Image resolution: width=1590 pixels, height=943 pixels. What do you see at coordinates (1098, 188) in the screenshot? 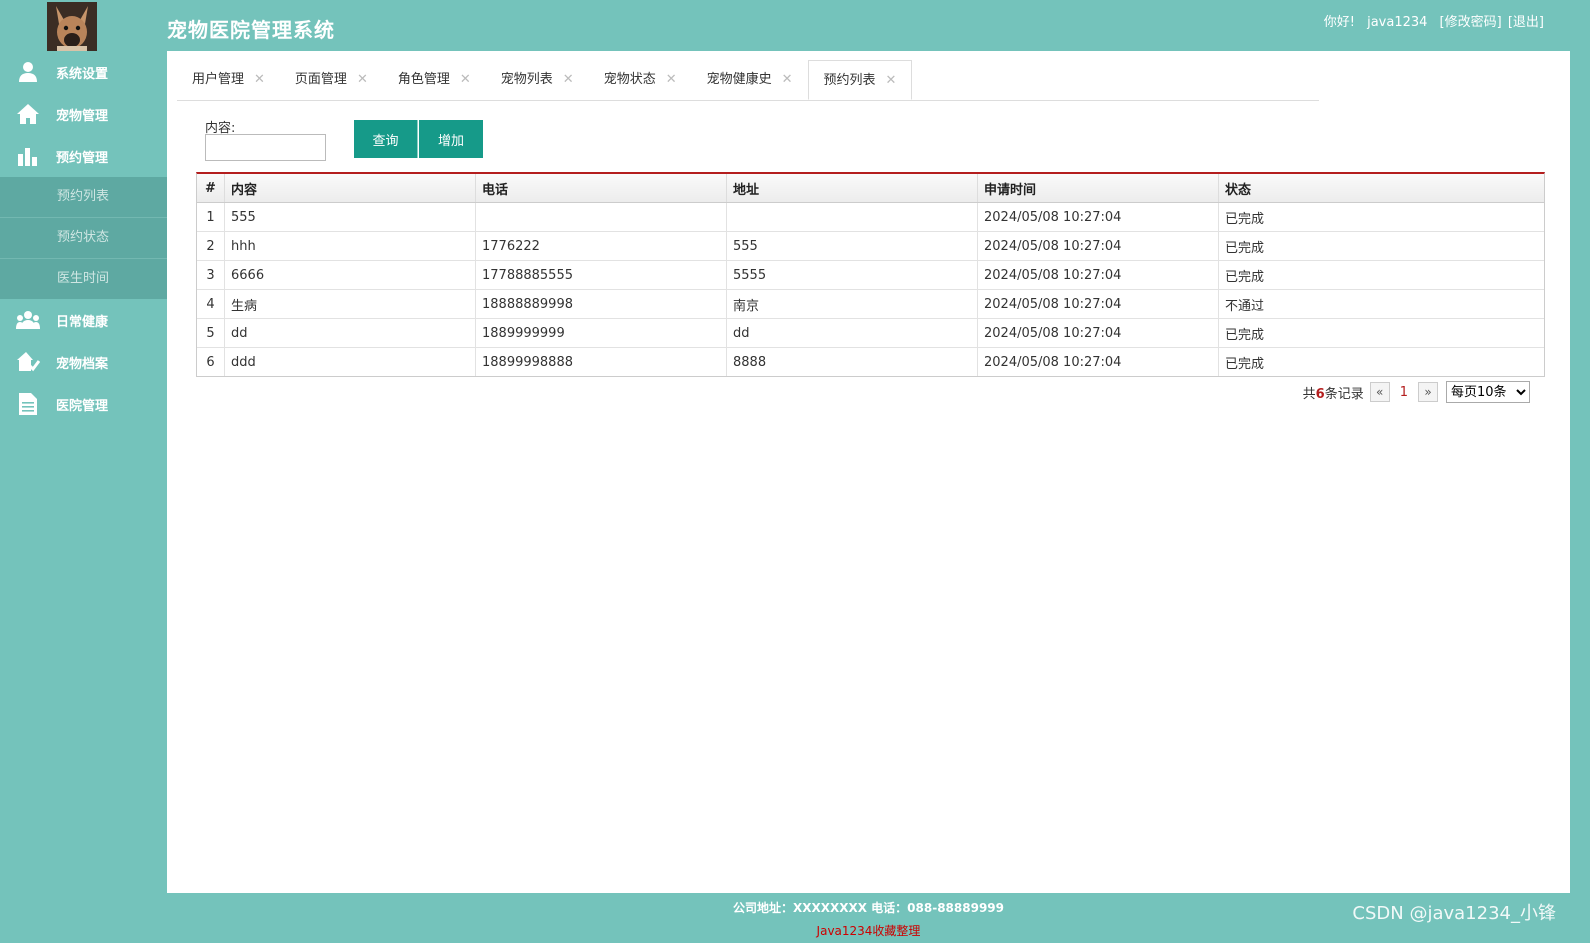
I see `column-header-apply-time: 申请时间` at bounding box center [1098, 188].